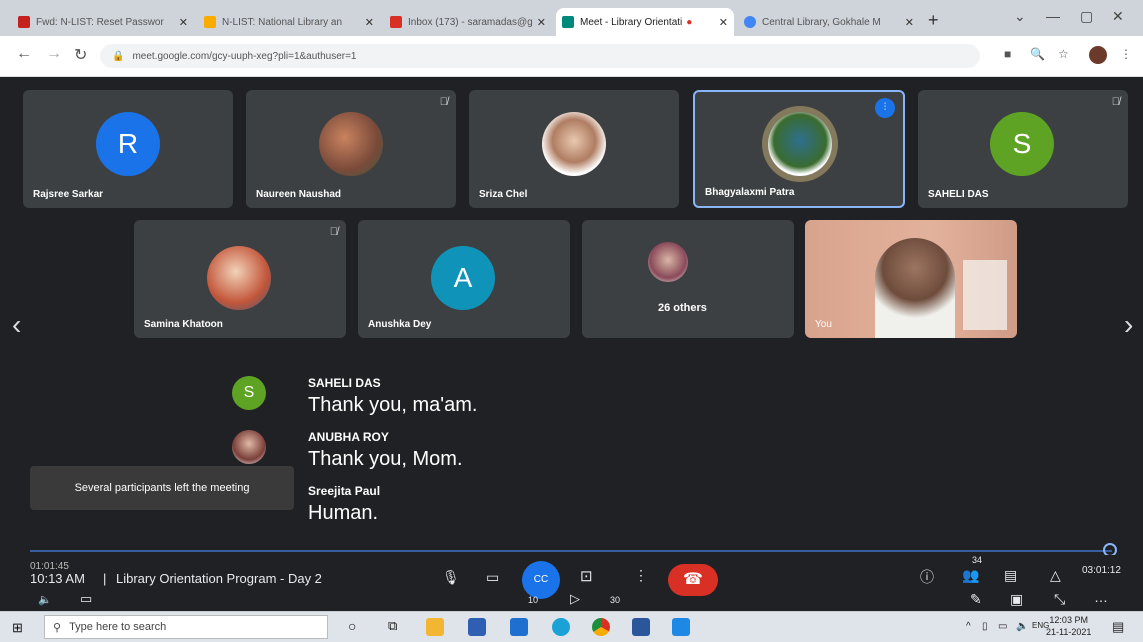 Image resolution: width=1143 pixels, height=642 pixels. Describe the element at coordinates (1023, 149) in the screenshot. I see `participant-tile: 🎙̸ S SAHELI DAS` at that location.